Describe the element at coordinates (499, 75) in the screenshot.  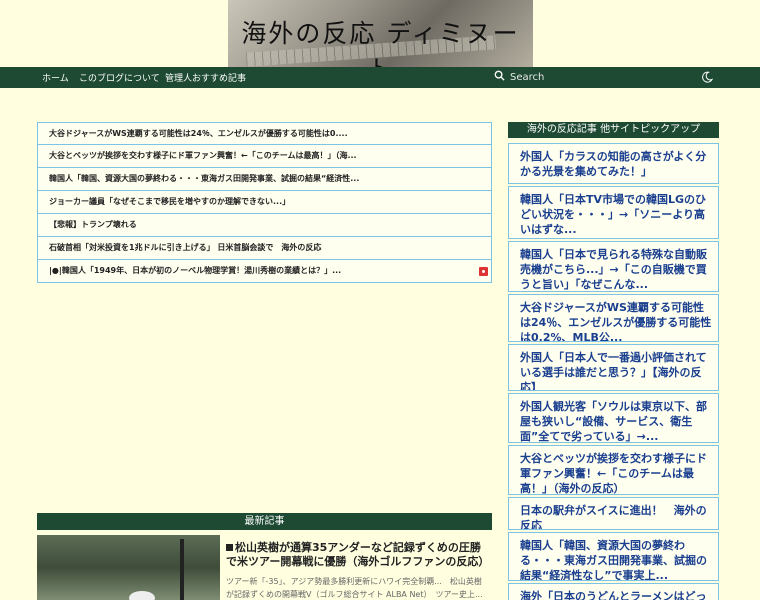
I see `search-icon` at that location.